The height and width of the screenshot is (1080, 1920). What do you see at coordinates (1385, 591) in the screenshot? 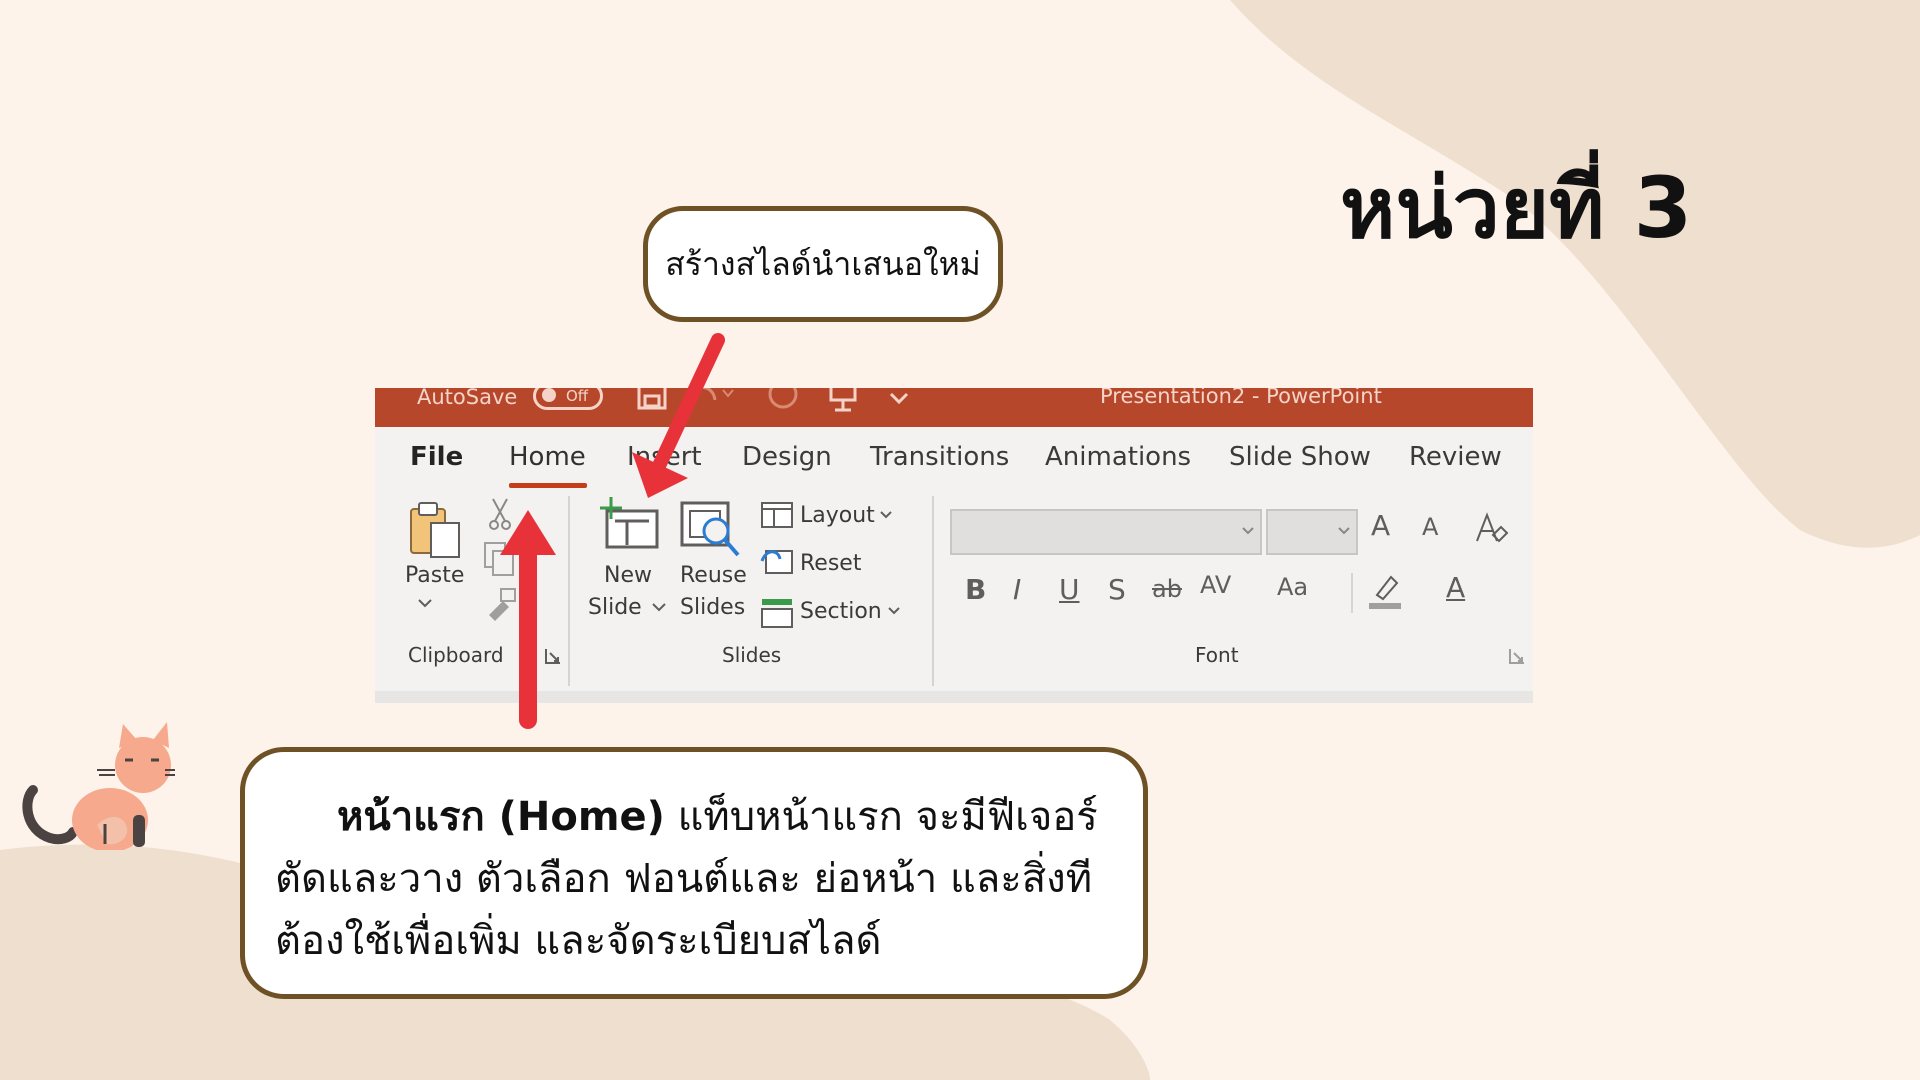
I see `highlight-color-icon` at bounding box center [1385, 591].